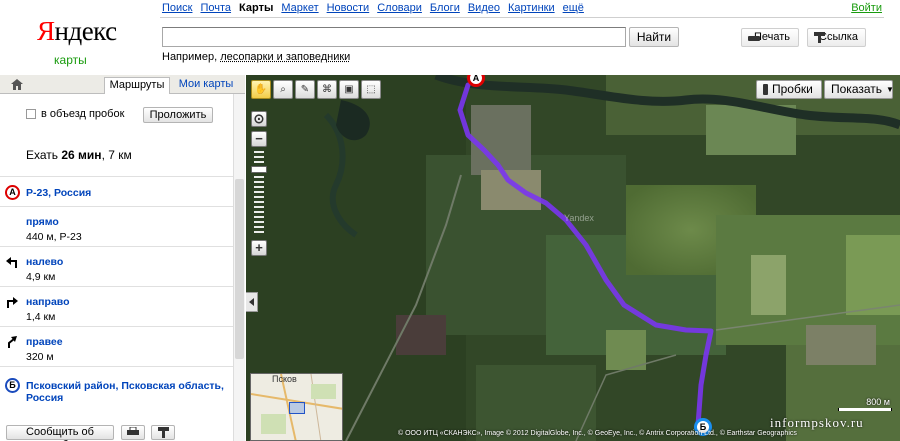 The image size is (900, 441). Describe the element at coordinates (42, 222) in the screenshot. I see `step-direction: прямо` at that location.